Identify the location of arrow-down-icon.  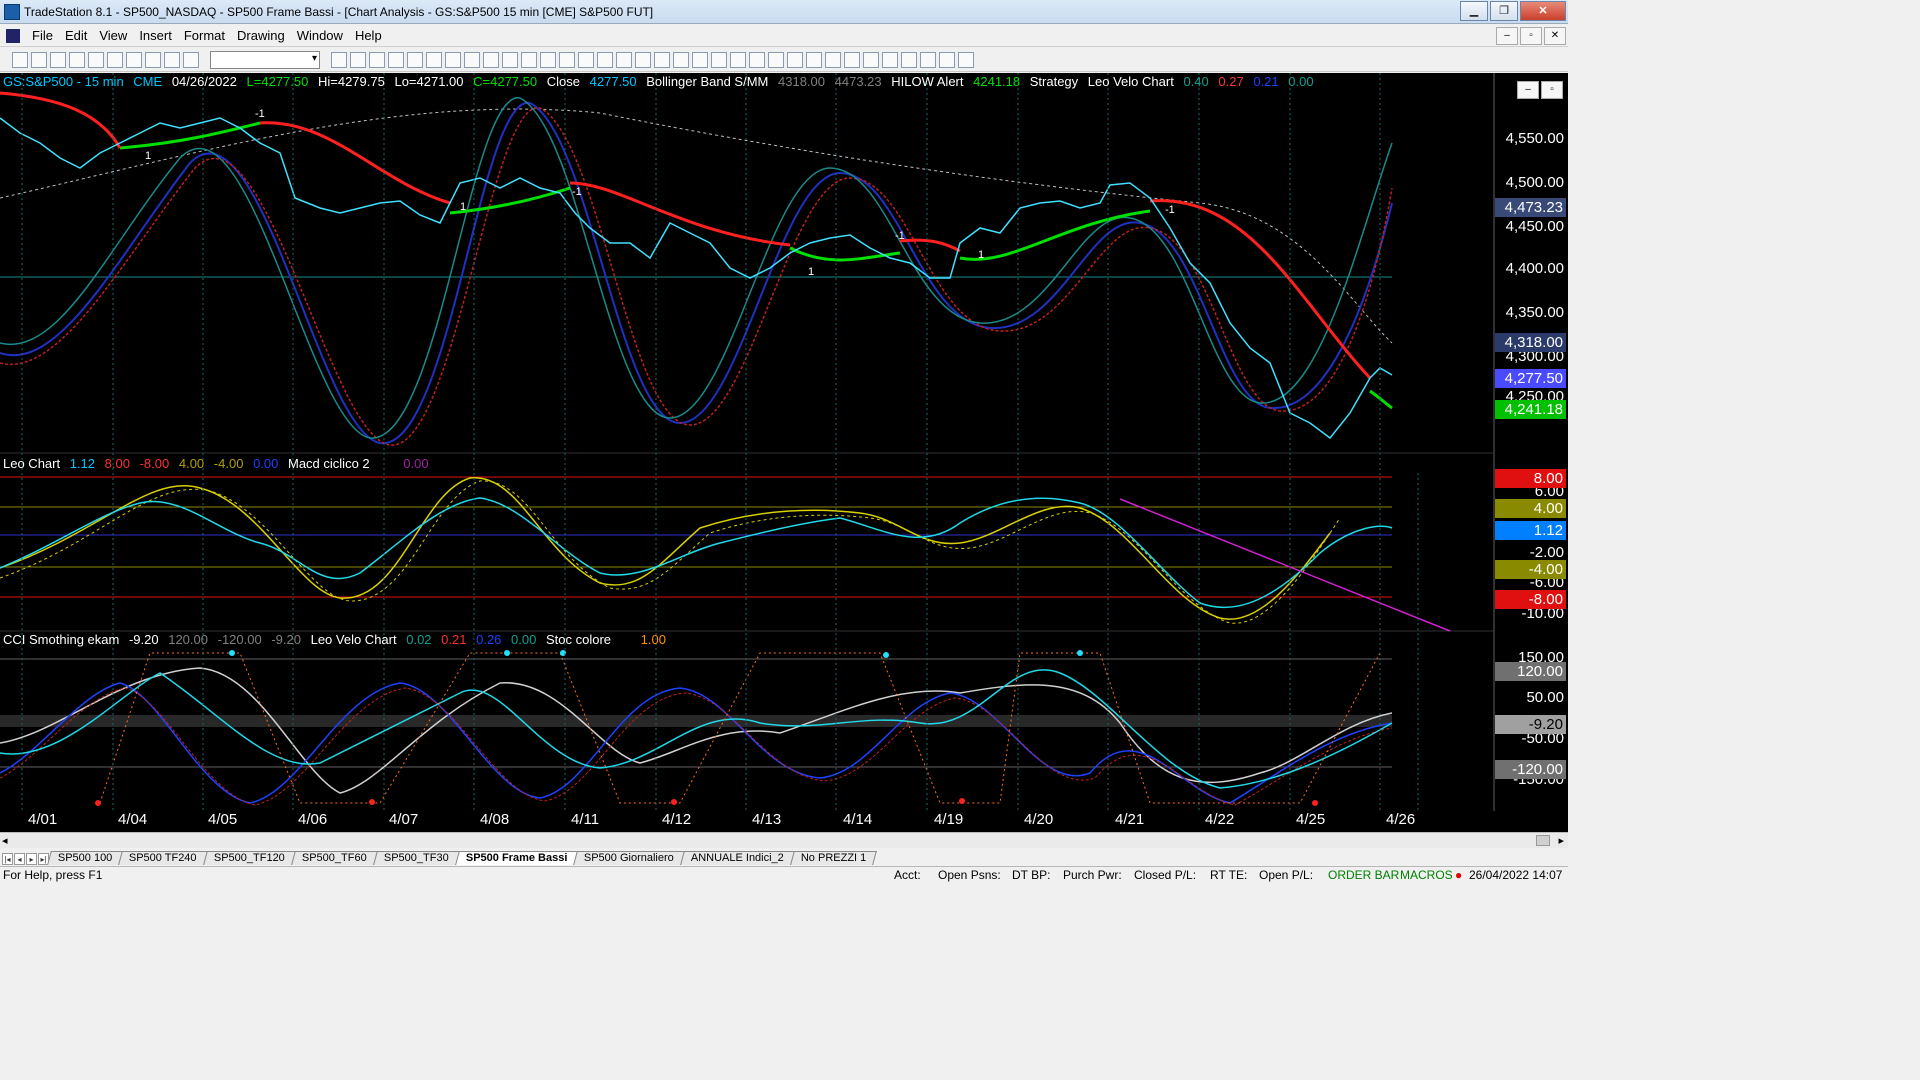
(890, 59).